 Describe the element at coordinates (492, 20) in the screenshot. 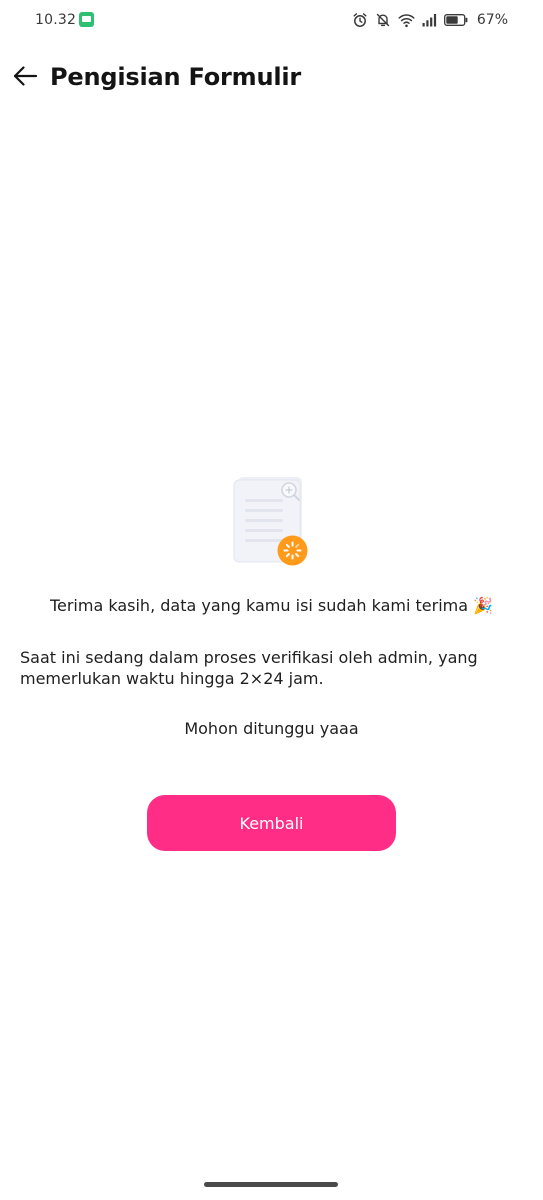

I see `battery-percent: 67%` at that location.